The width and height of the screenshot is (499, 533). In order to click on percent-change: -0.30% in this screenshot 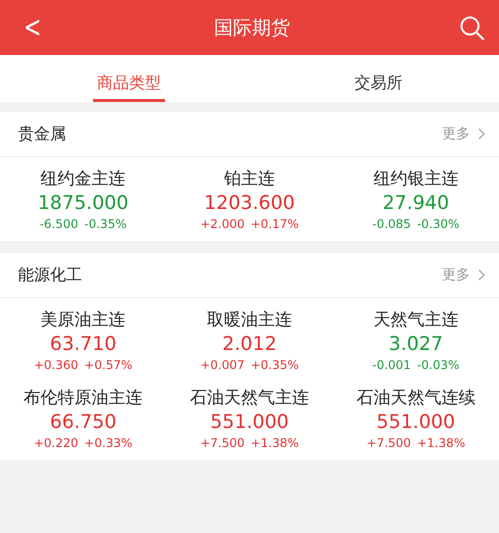, I will do `click(438, 224)`.